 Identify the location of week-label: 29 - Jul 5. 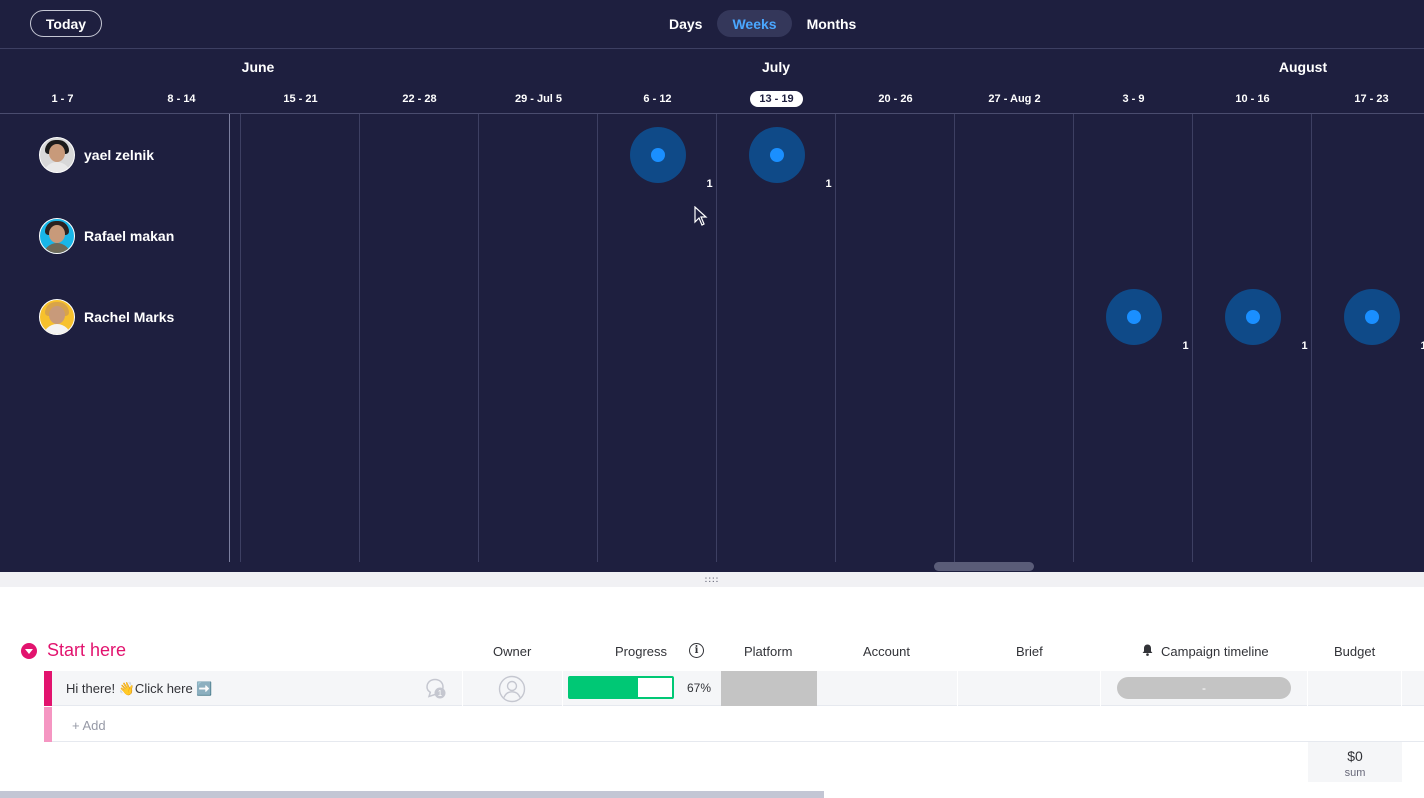
(538, 99).